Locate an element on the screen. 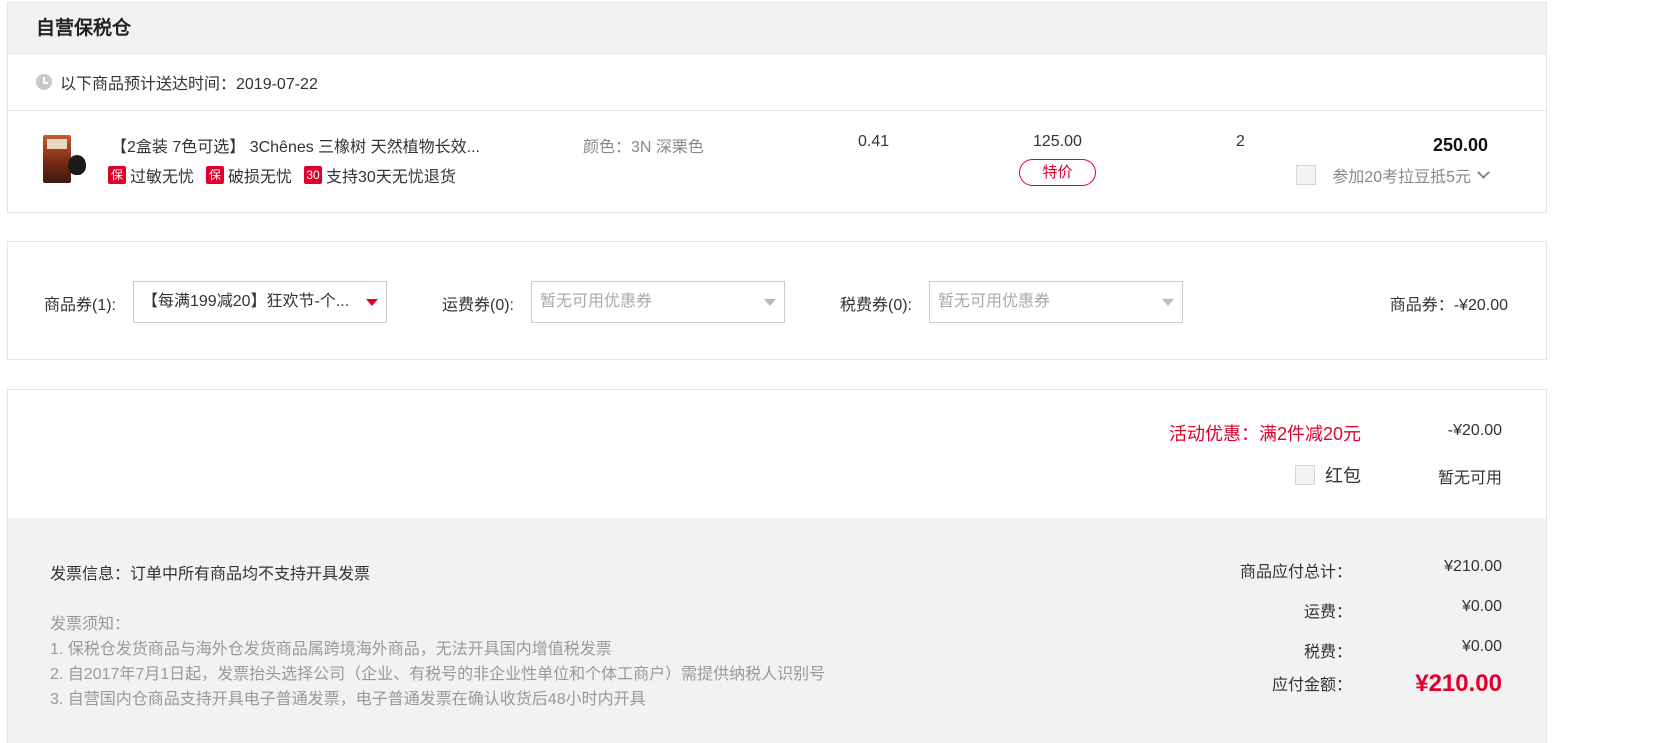  points-discount-option: 参加20考拉豆抵5元 is located at coordinates (1393, 175).